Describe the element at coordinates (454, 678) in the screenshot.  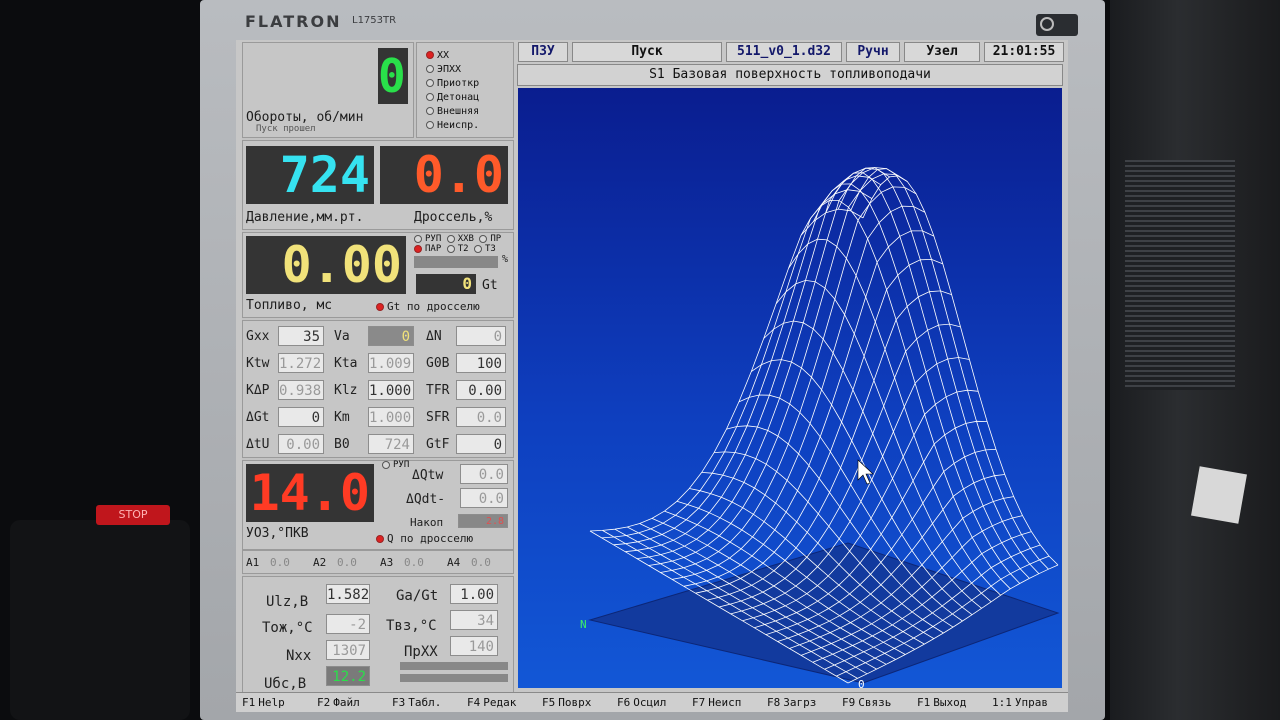
I see `indicator-bar-sh` at that location.